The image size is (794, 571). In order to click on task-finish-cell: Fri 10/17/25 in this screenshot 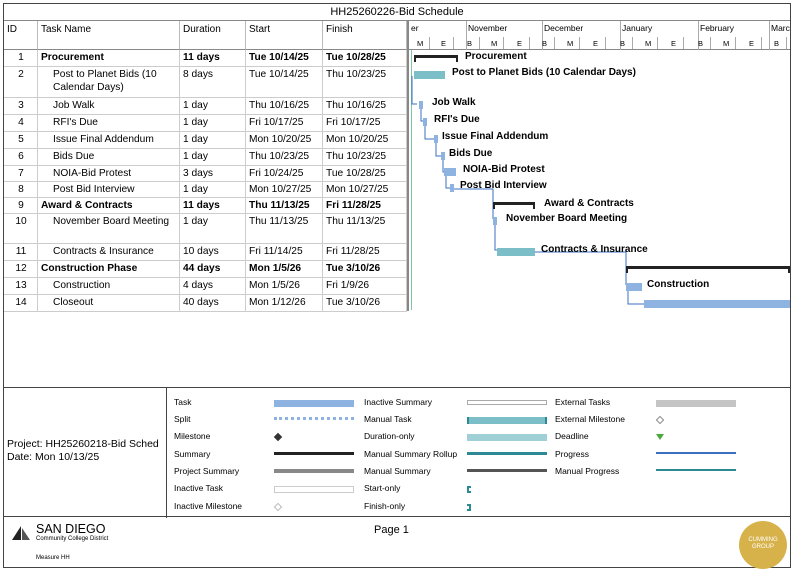, I will do `click(365, 123)`.